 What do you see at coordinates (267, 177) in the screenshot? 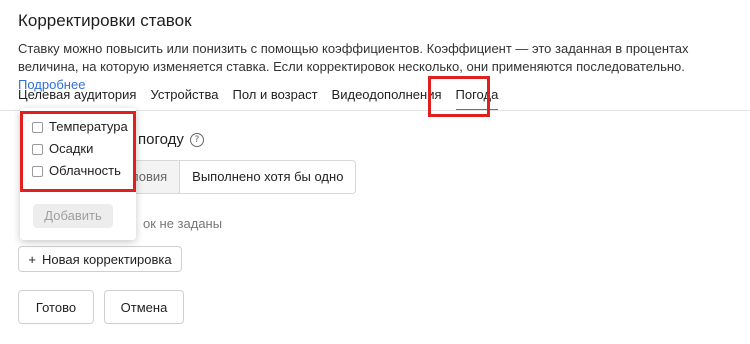
I see `condition-mode-any: Выполнено хотя бы одно` at bounding box center [267, 177].